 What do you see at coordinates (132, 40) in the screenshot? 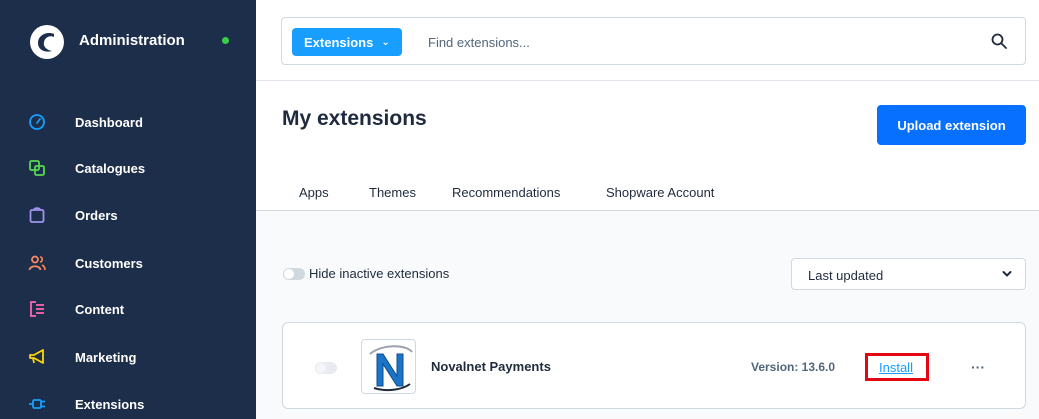
I see `admin-title: Administration` at bounding box center [132, 40].